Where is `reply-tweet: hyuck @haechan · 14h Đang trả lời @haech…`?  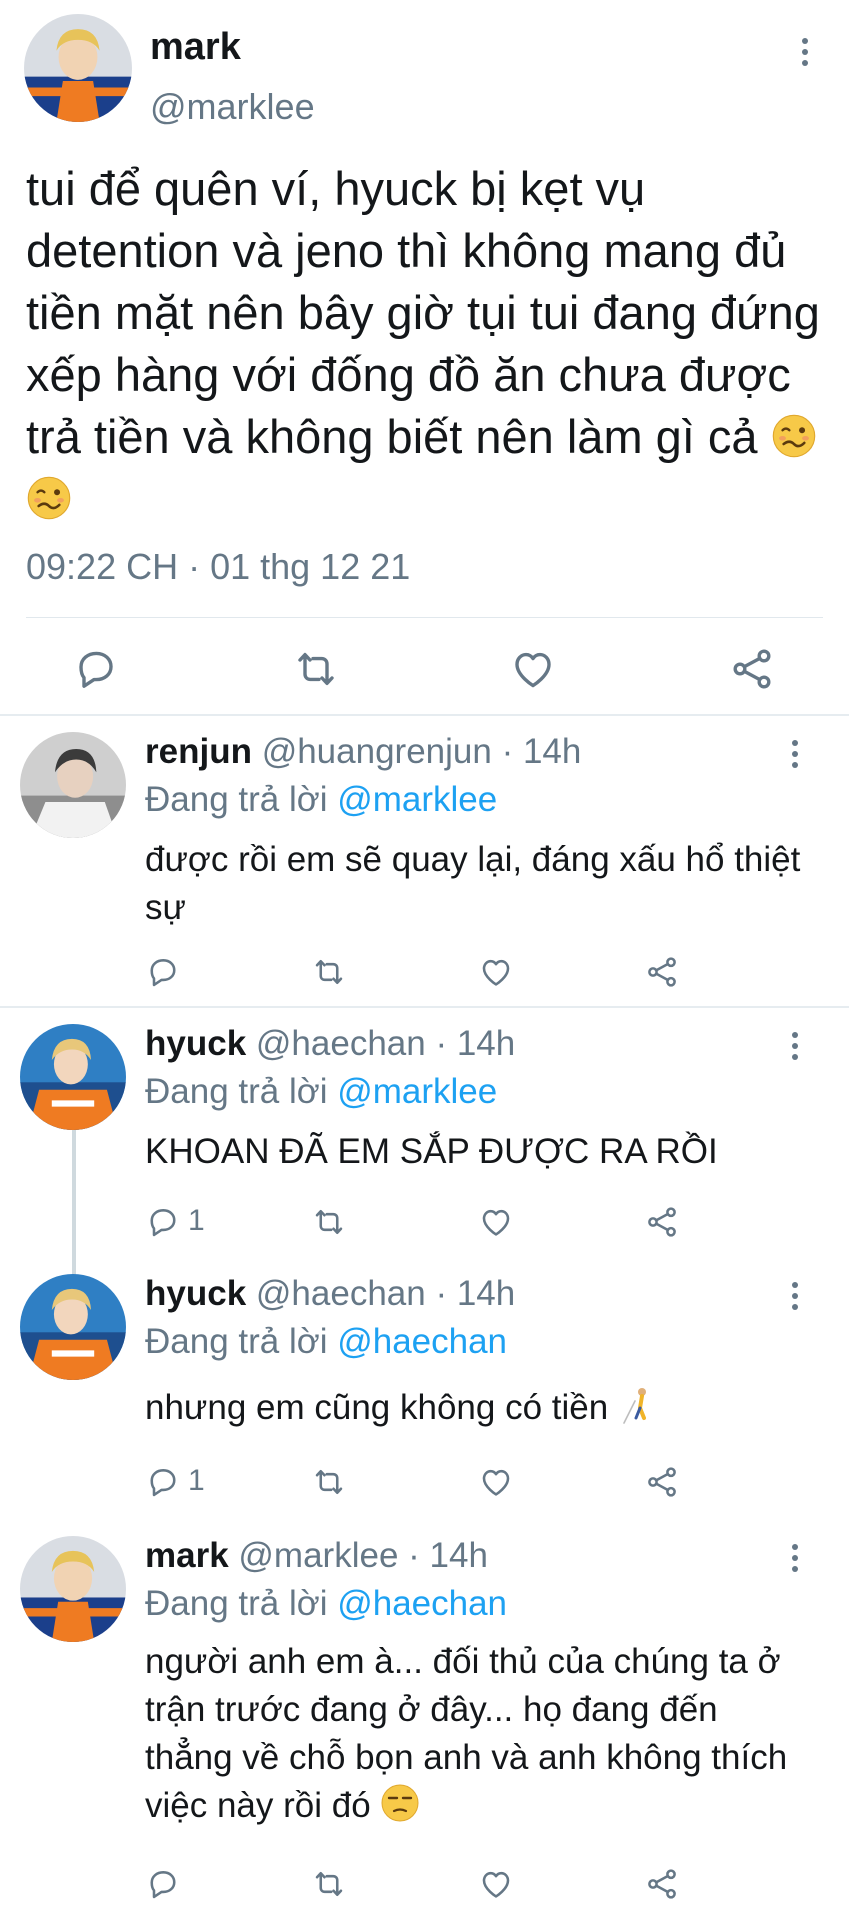
reply-tweet: hyuck @haechan · 14h Đang trả lời @haech… is located at coordinates (424, 1389).